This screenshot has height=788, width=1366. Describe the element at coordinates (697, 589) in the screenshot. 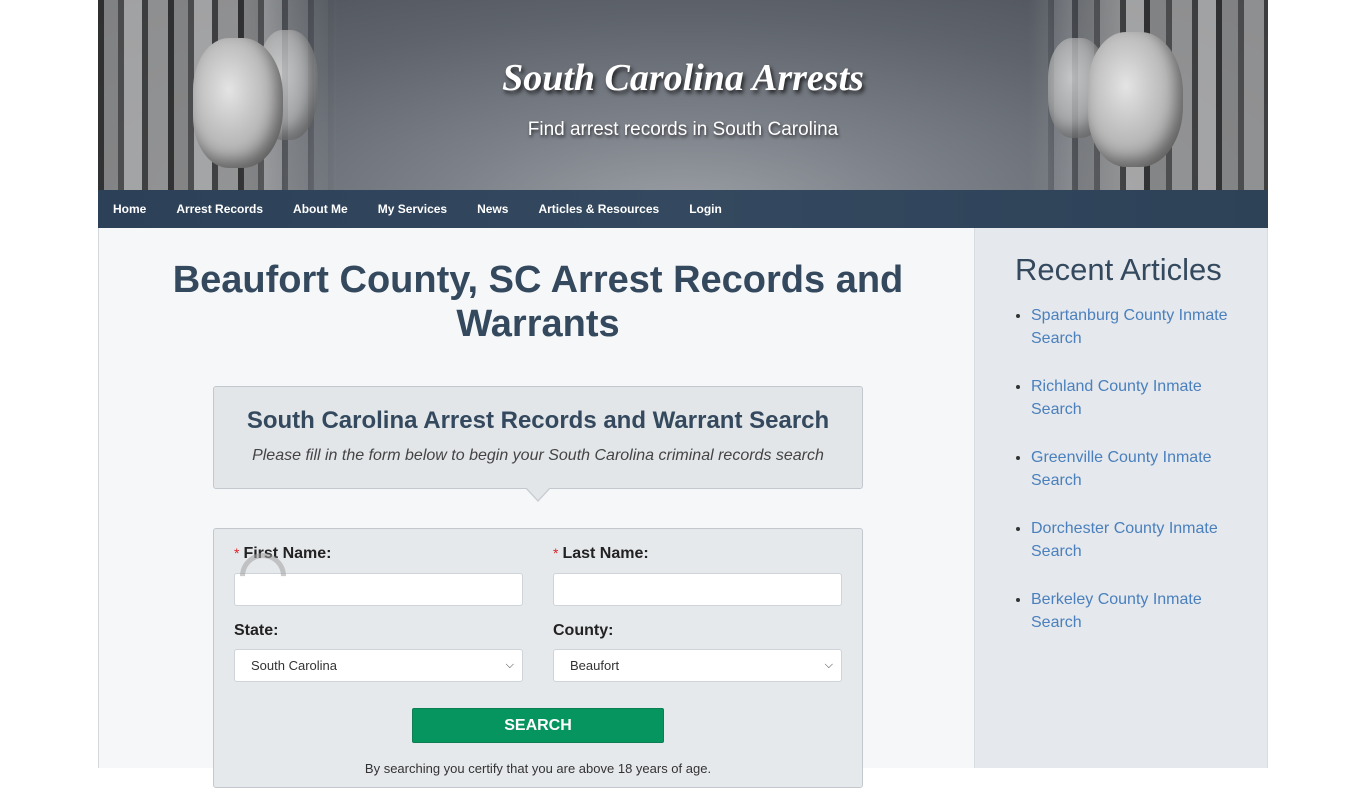

I see `last-name-input` at that location.